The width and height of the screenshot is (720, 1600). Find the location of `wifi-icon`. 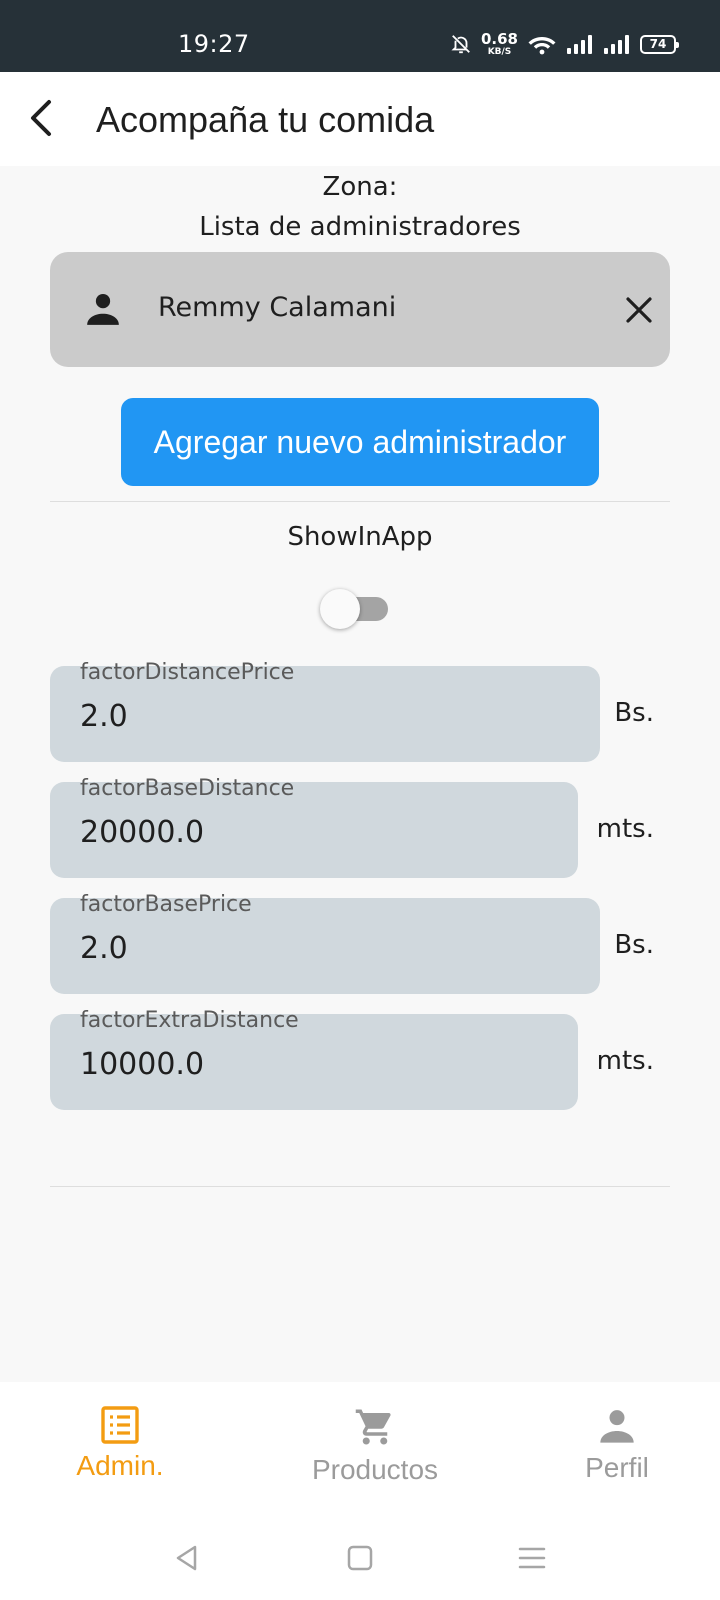

wifi-icon is located at coordinates (542, 46).